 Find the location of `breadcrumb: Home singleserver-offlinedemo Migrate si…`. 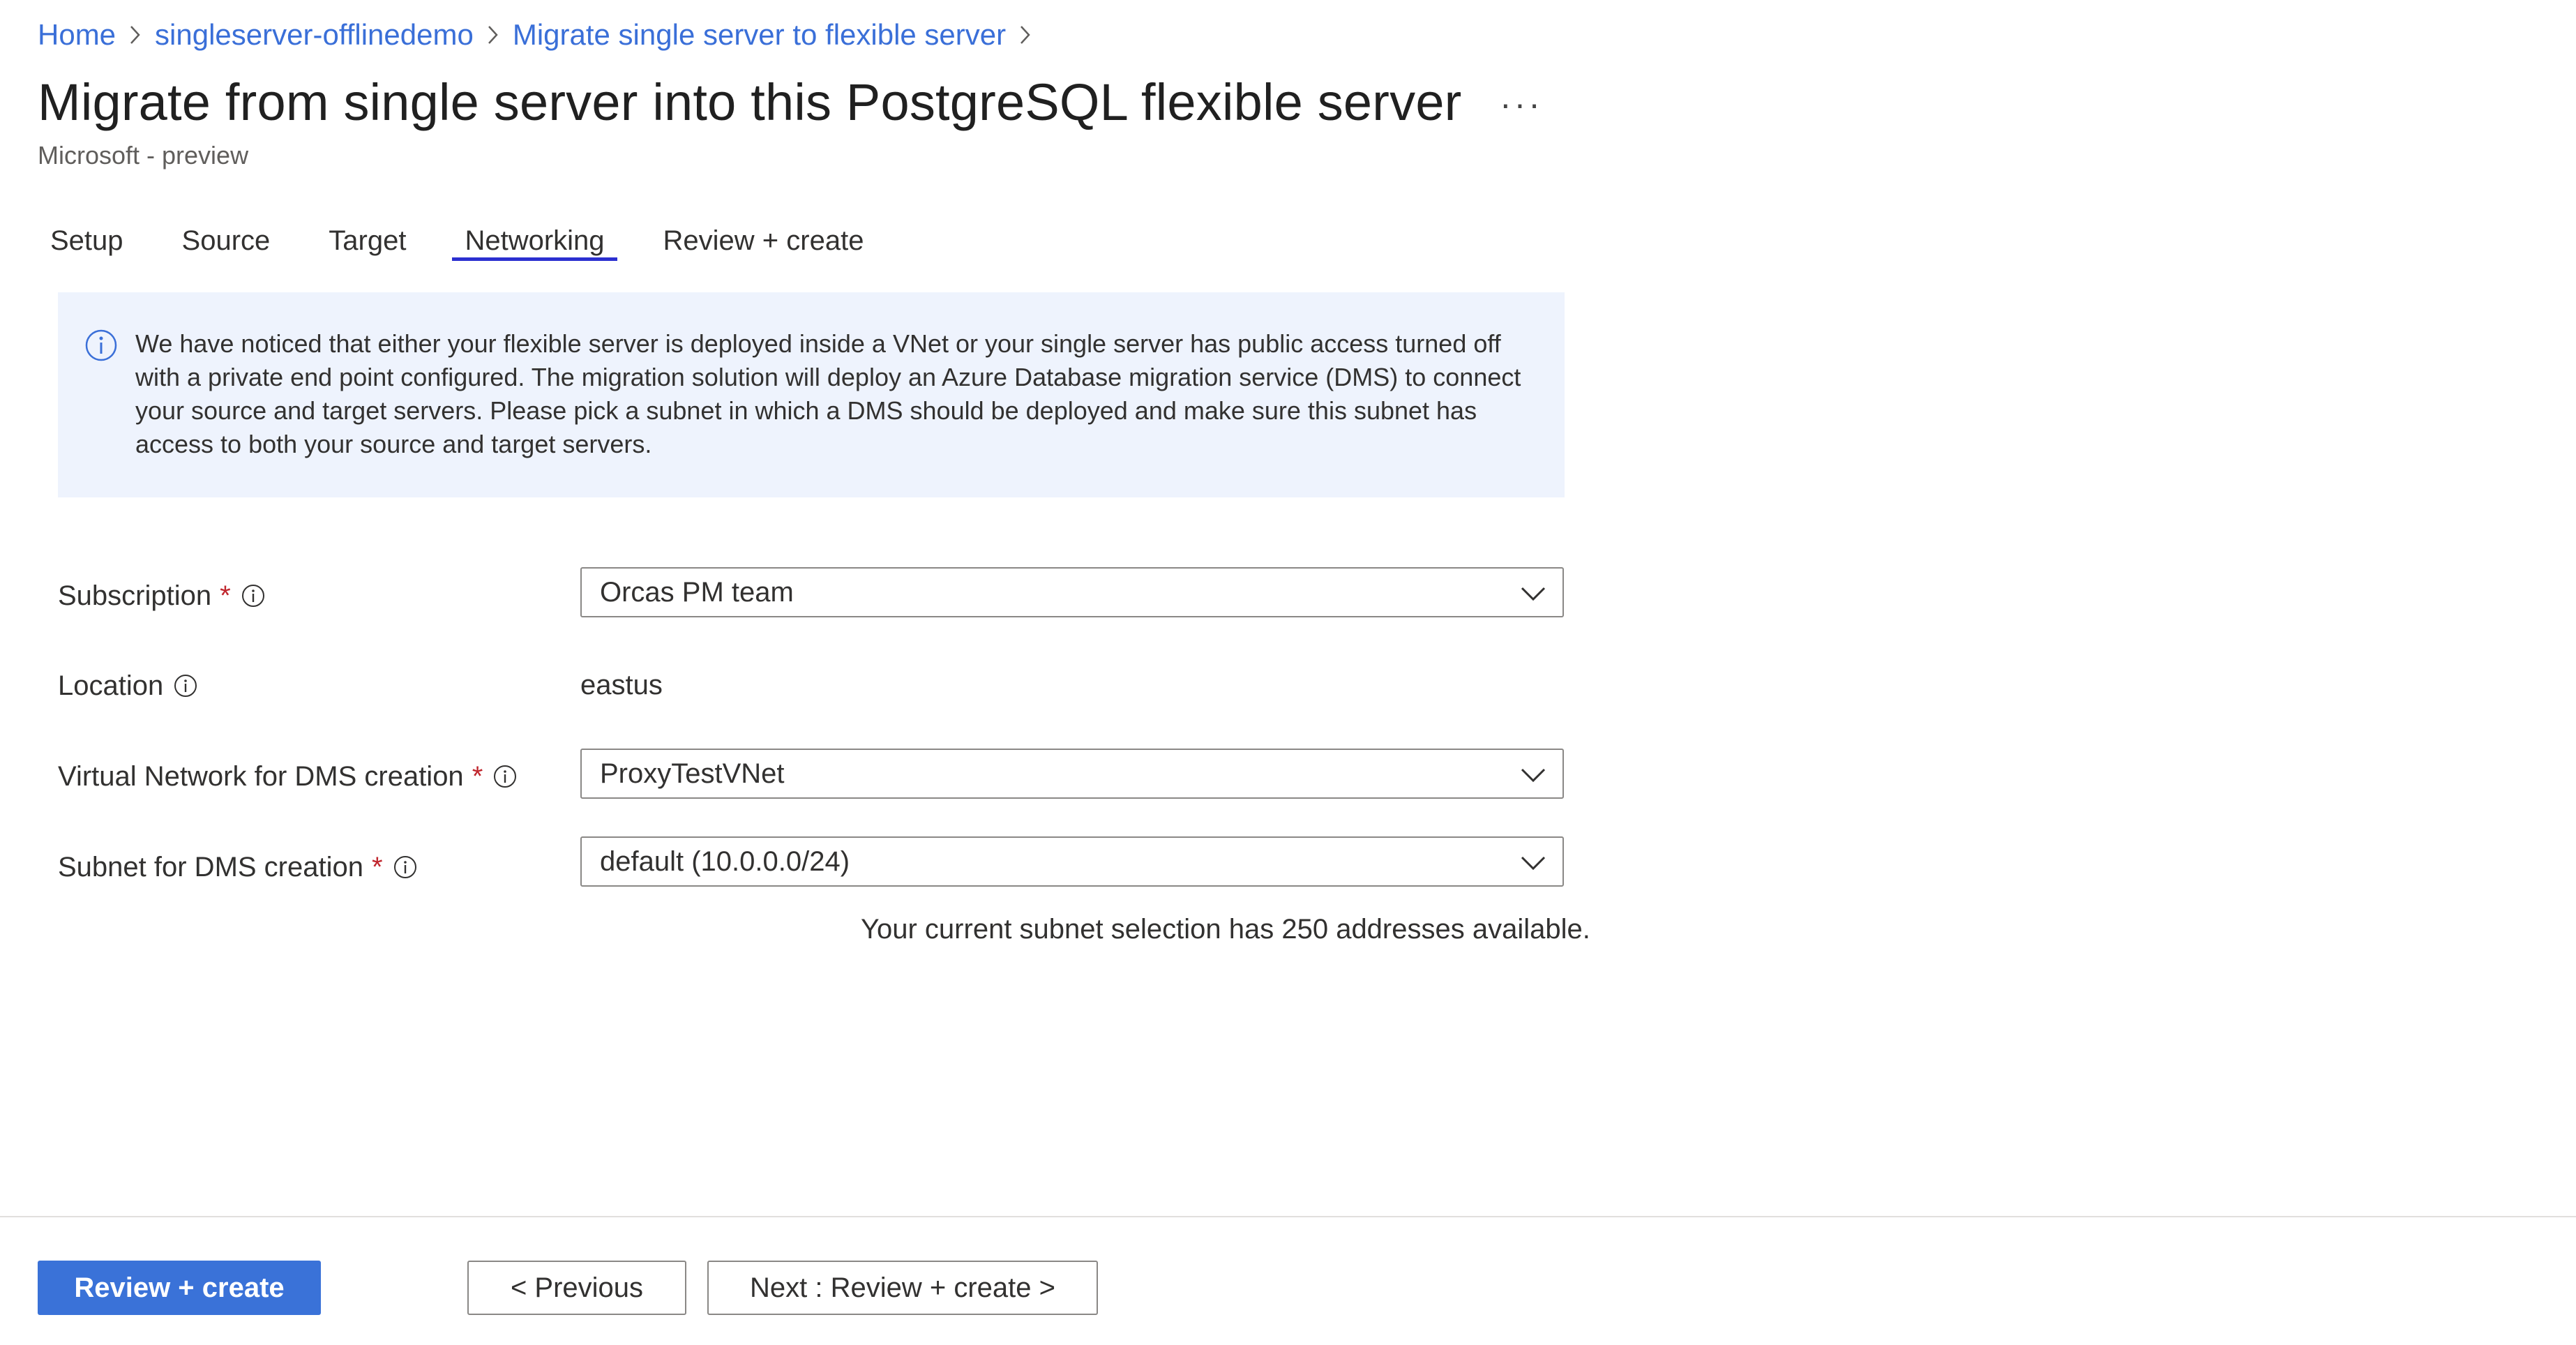

breadcrumb: Home singleserver-offlinedemo Migrate si… is located at coordinates (541, 34).